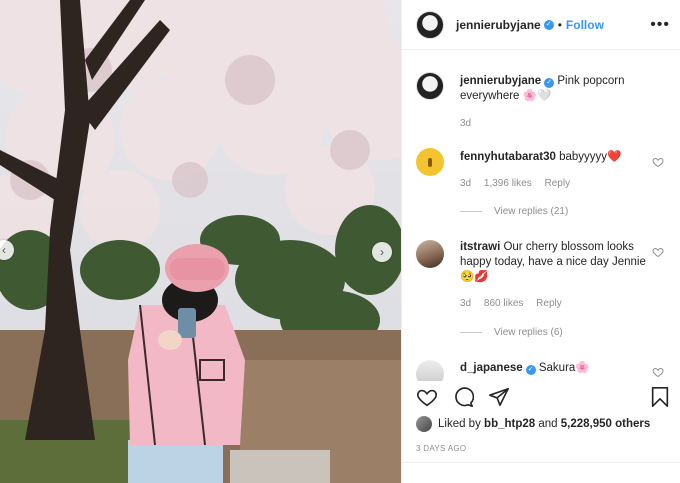  I want to click on likes-count: 5,228,950 others, so click(606, 424).